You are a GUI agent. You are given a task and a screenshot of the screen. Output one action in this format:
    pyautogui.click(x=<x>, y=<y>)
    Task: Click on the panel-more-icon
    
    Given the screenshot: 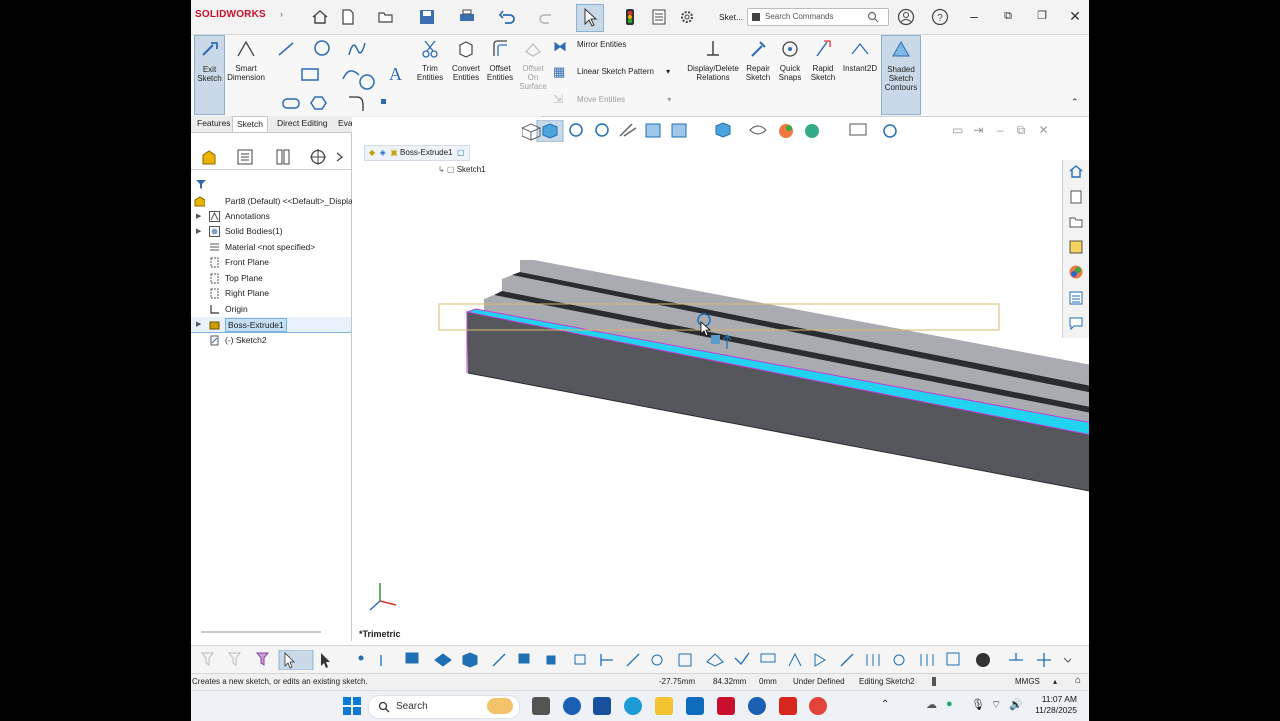 What is the action you would take?
    pyautogui.click(x=340, y=157)
    